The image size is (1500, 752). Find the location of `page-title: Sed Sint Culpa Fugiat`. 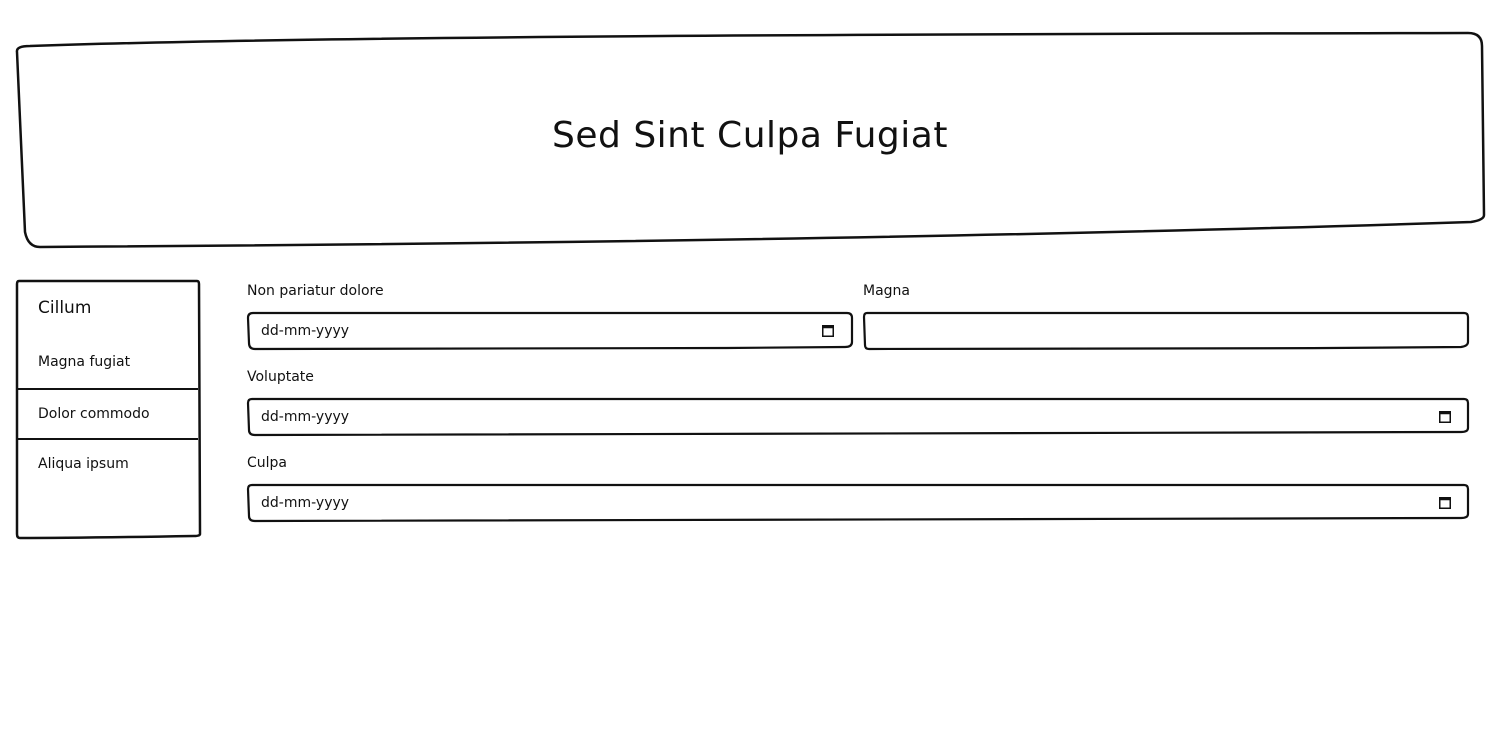

page-title: Sed Sint Culpa Fugiat is located at coordinates (750, 135).